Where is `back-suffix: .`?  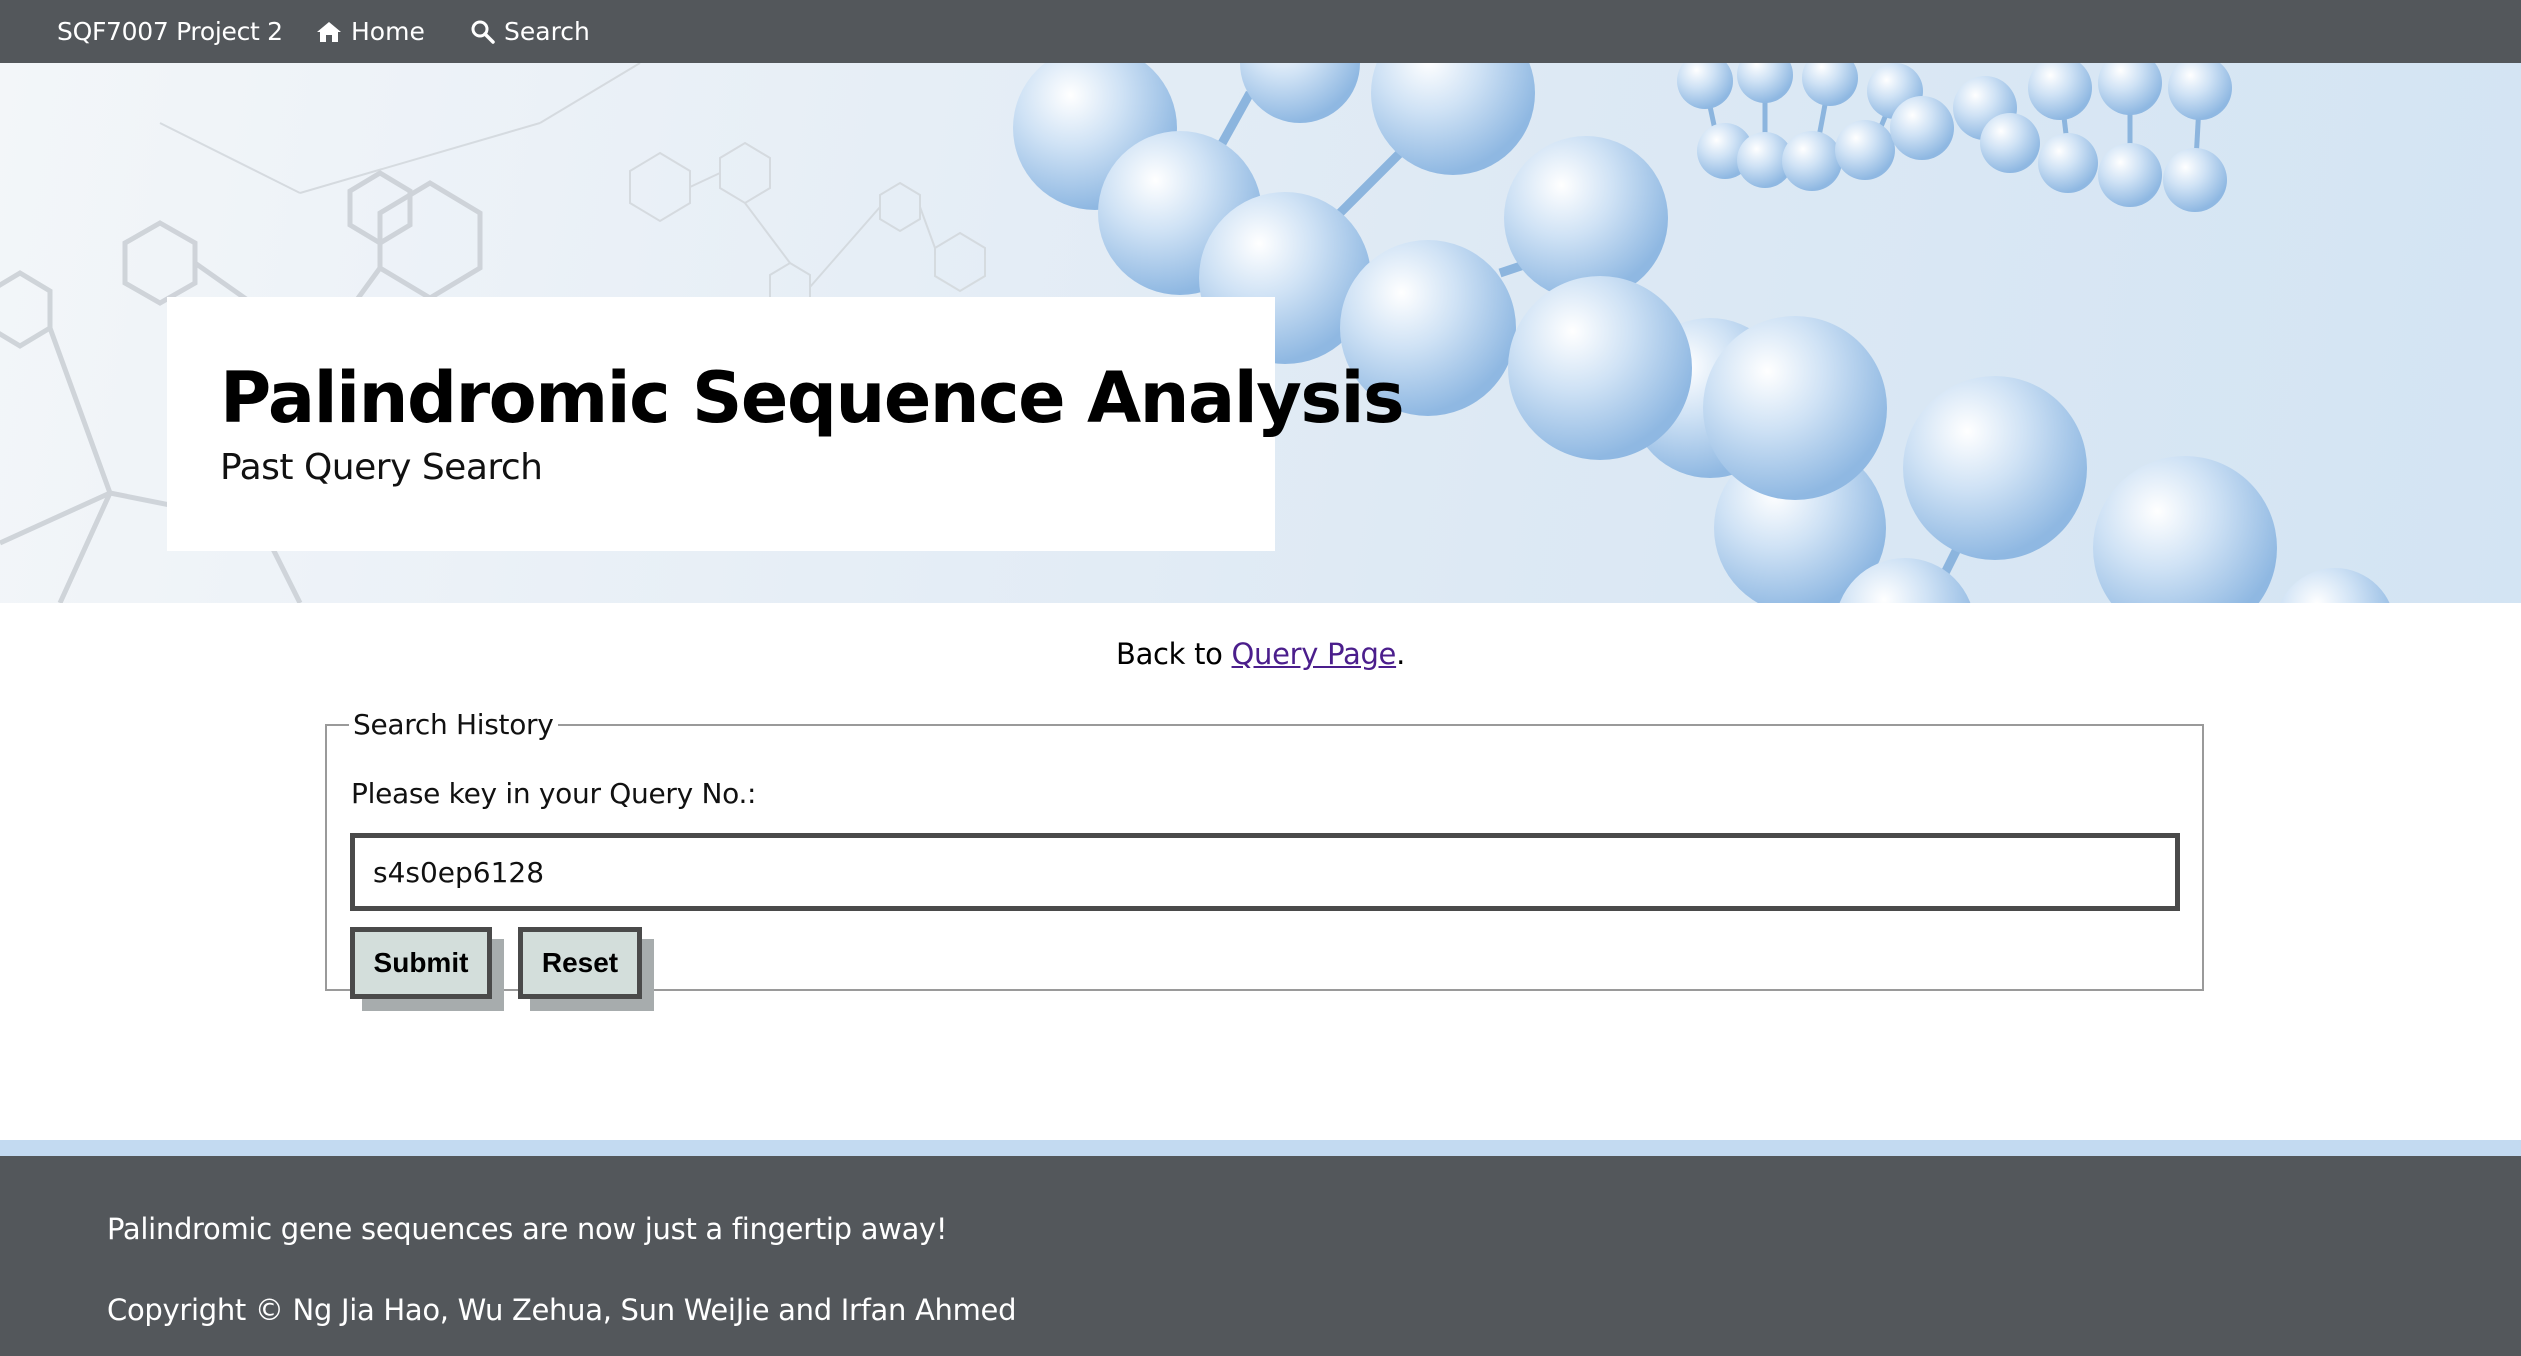
back-suffix: . is located at coordinates (1401, 654).